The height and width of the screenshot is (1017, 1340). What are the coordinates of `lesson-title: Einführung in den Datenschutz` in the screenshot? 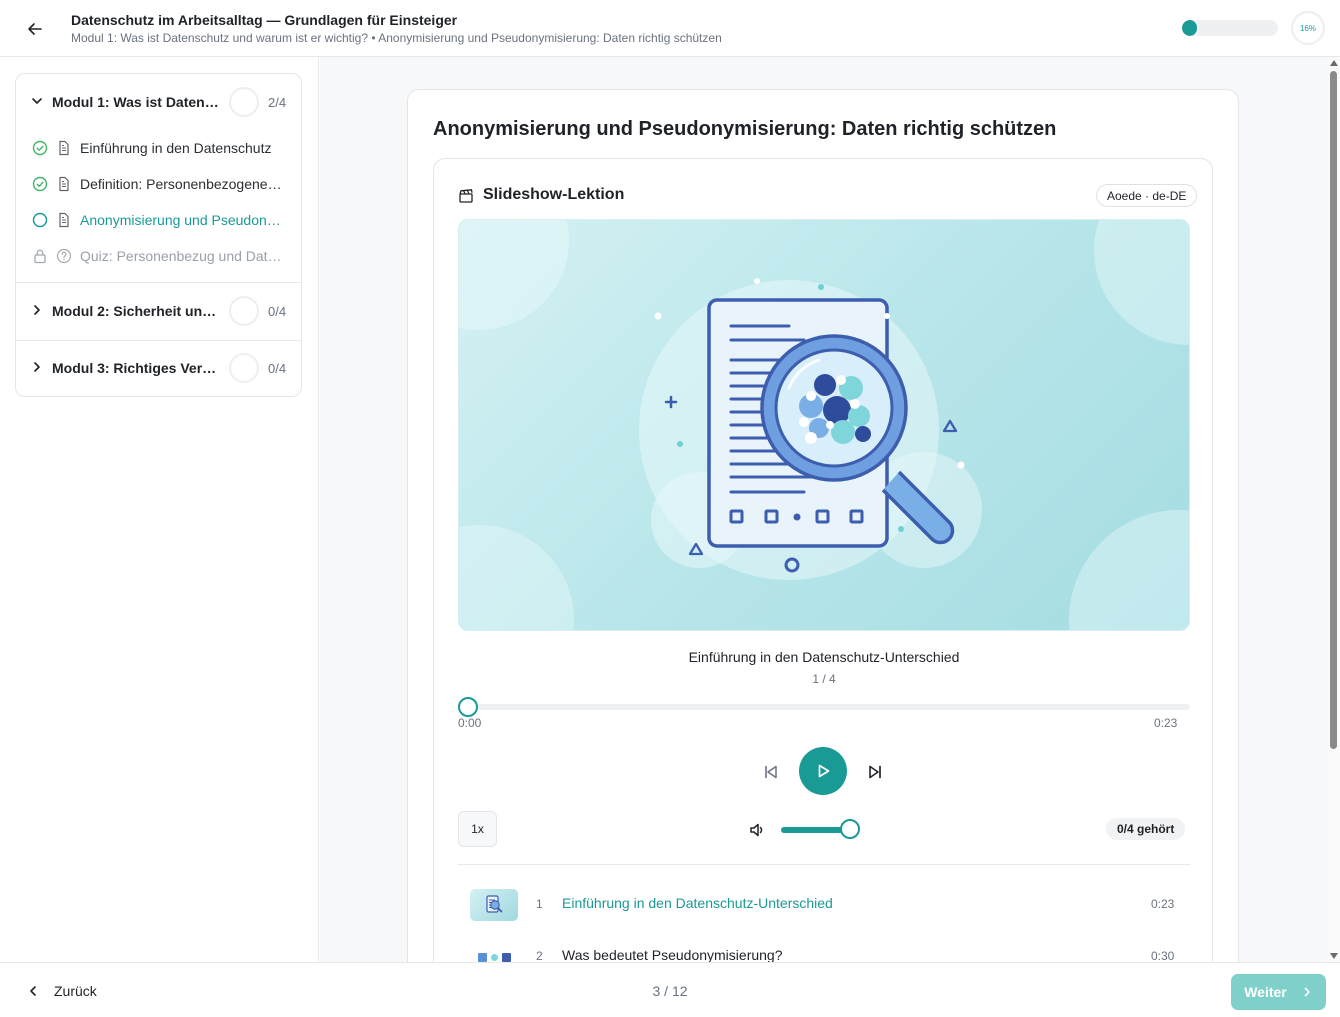 It's located at (176, 148).